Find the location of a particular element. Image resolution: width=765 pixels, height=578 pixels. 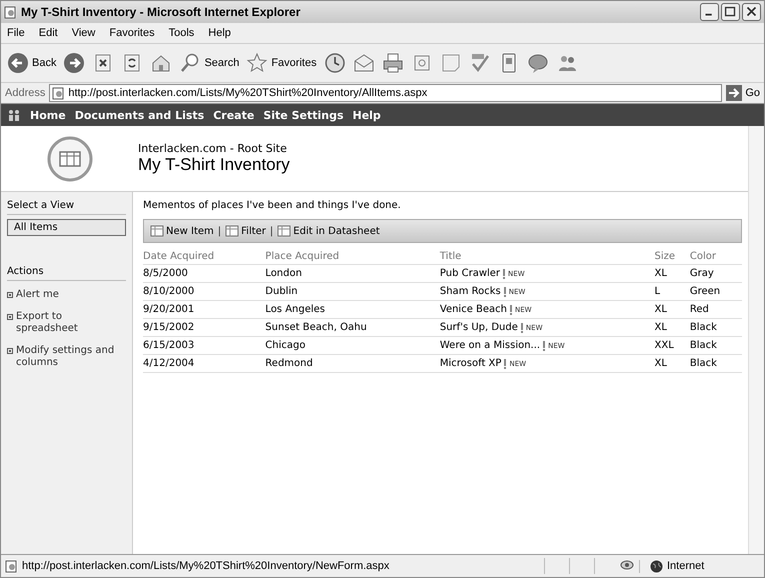

table-cell: 4/12/2004 is located at coordinates (204, 363).